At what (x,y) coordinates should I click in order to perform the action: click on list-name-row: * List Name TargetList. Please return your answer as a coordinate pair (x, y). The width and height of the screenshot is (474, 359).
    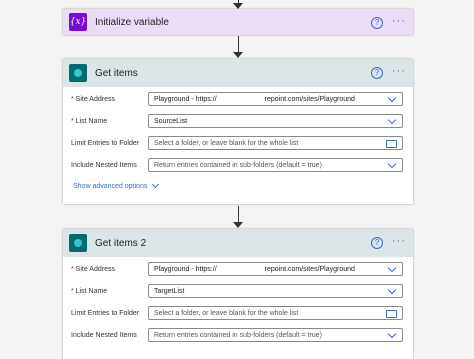
    Looking at the image, I should click on (238, 291).